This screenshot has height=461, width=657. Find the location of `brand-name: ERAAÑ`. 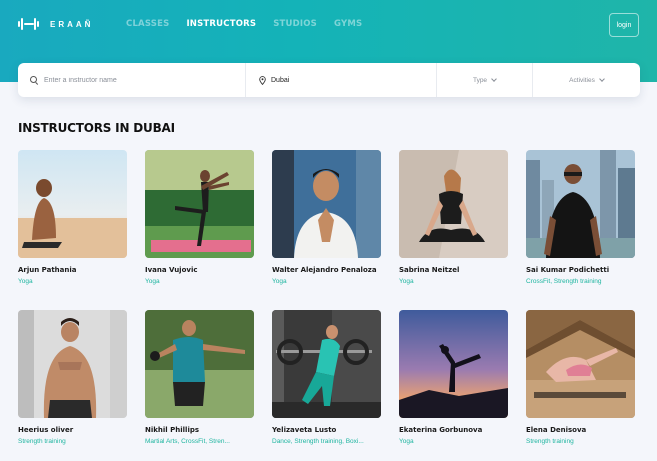

brand-name: ERAAÑ is located at coordinates (72, 24).